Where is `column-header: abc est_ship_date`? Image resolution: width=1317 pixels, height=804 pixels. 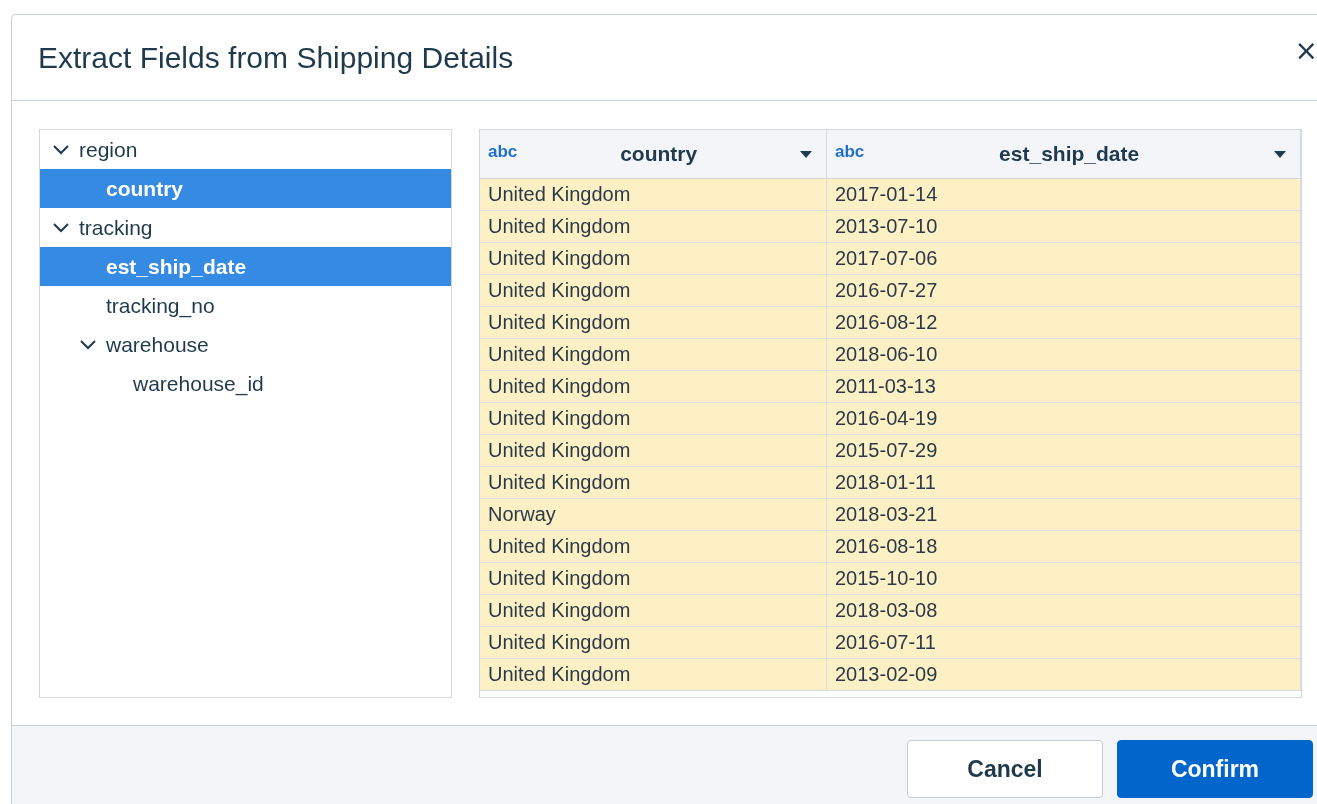 column-header: abc est_ship_date is located at coordinates (1064, 154).